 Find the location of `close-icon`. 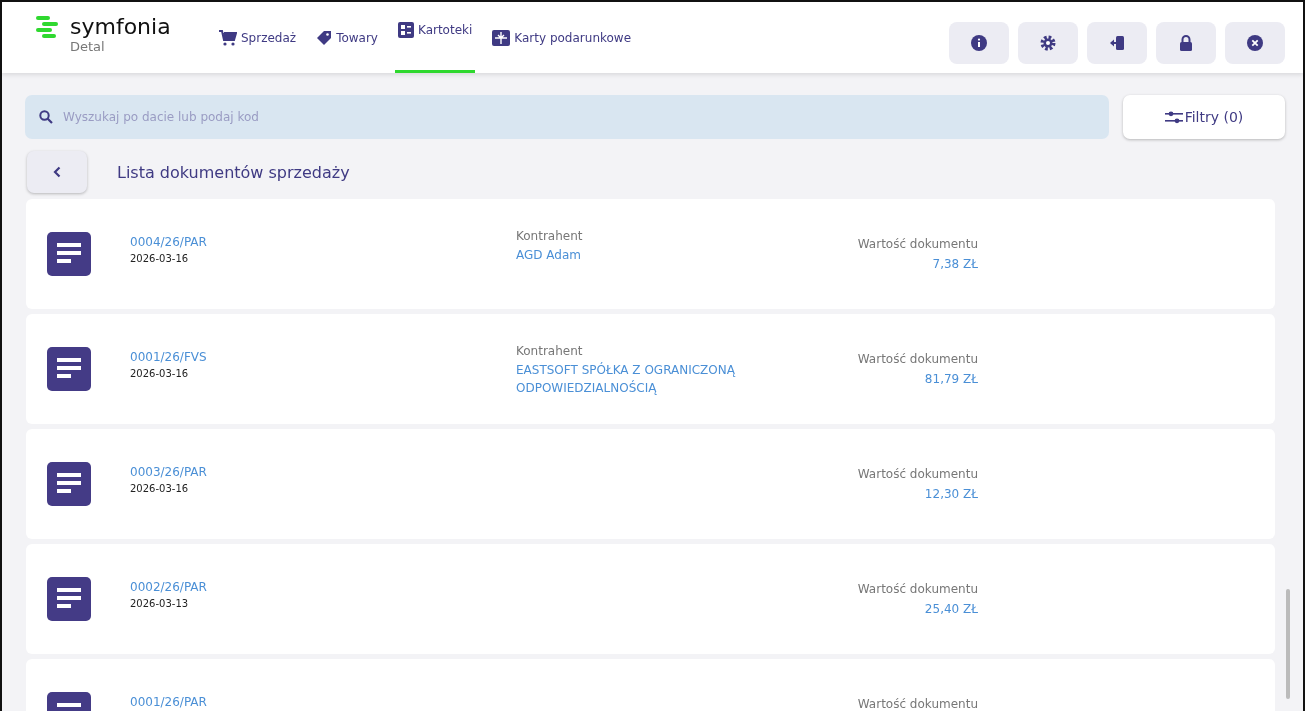

close-icon is located at coordinates (1255, 43).